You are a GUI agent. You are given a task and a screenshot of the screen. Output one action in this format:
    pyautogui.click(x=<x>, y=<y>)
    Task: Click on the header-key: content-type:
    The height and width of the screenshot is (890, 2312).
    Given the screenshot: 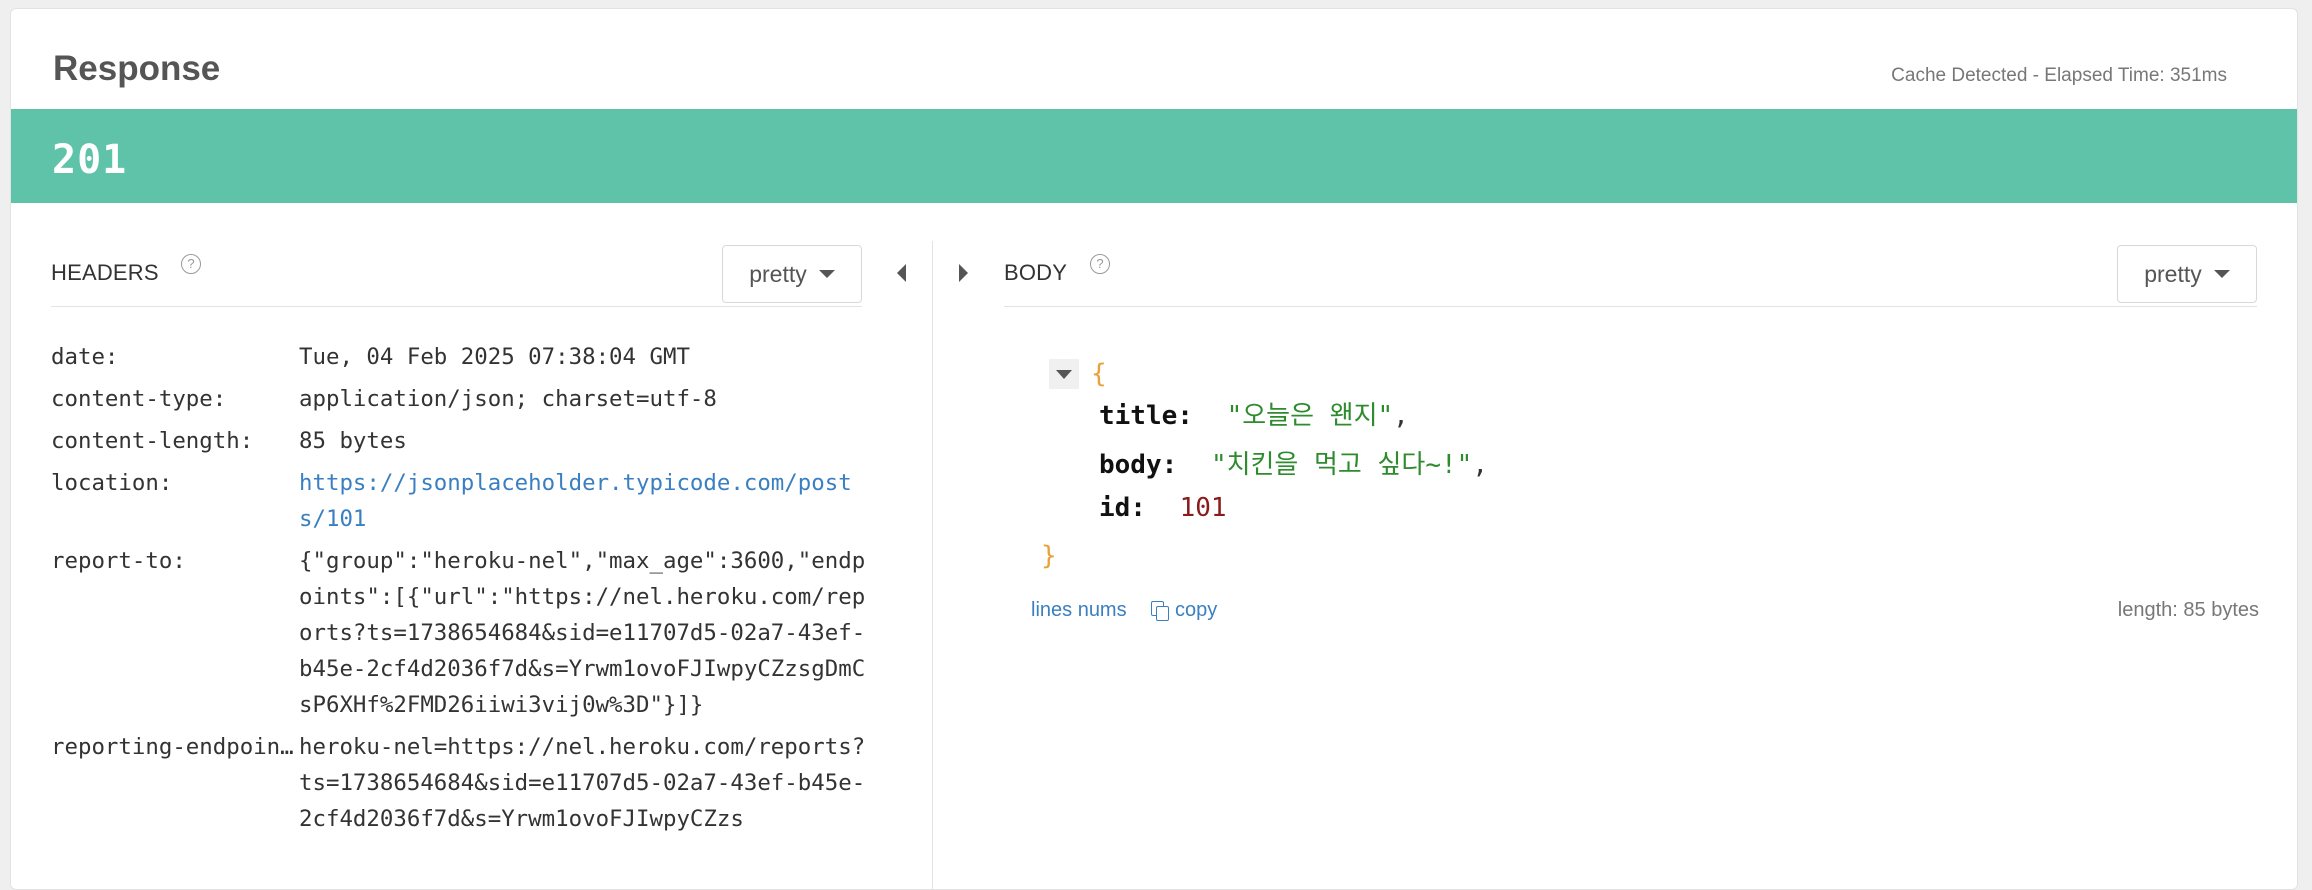 What is the action you would take?
    pyautogui.click(x=139, y=399)
    